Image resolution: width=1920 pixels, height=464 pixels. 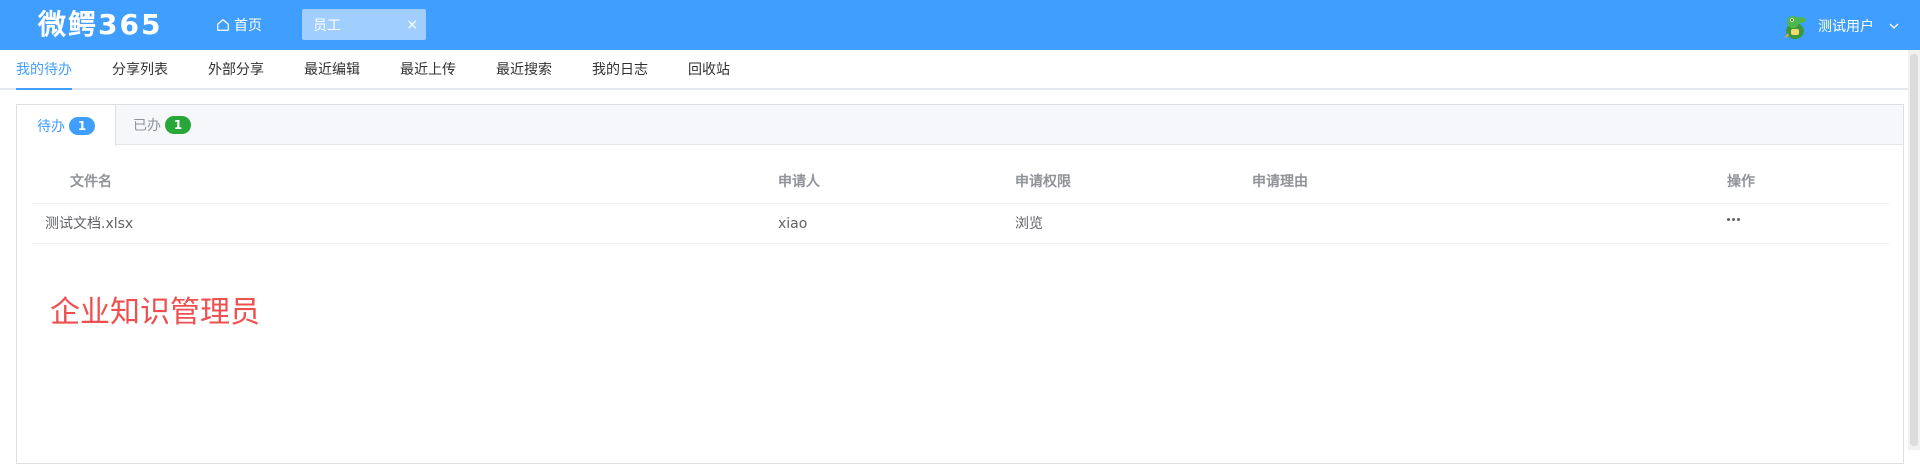 What do you see at coordinates (793, 224) in the screenshot?
I see `cell-applicant: xiao` at bounding box center [793, 224].